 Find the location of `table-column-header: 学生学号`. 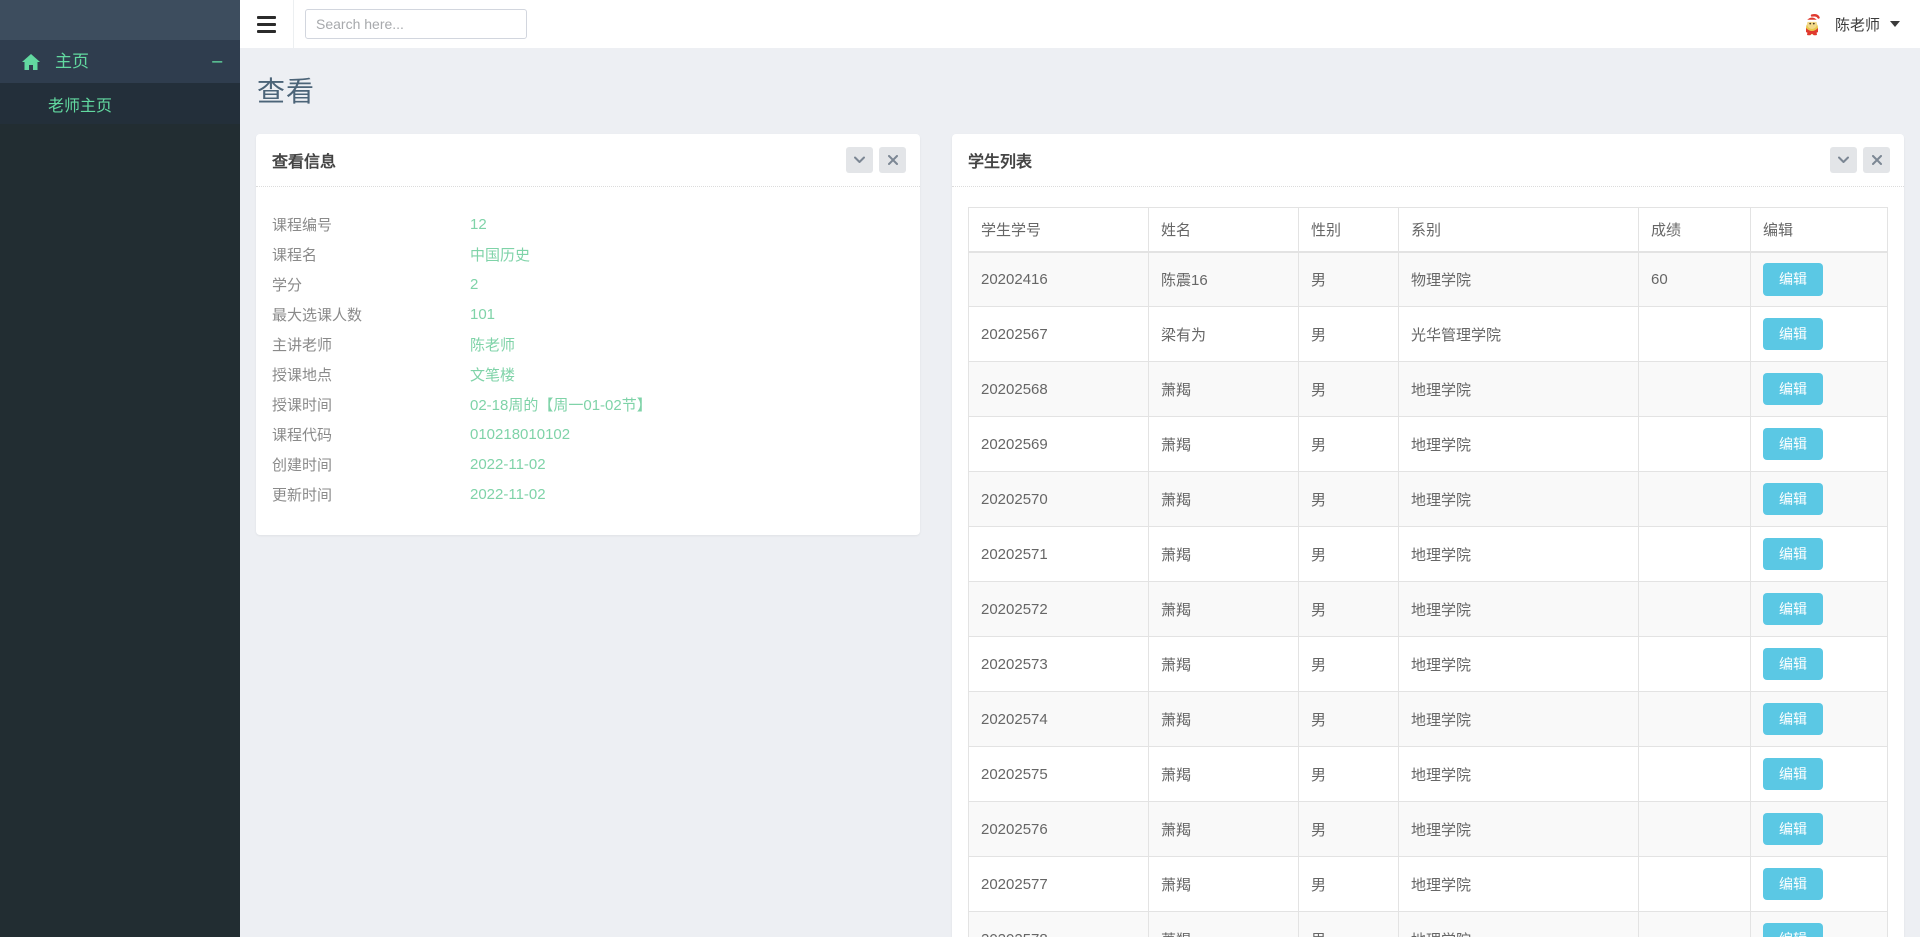

table-column-header: 学生学号 is located at coordinates (1058, 230).